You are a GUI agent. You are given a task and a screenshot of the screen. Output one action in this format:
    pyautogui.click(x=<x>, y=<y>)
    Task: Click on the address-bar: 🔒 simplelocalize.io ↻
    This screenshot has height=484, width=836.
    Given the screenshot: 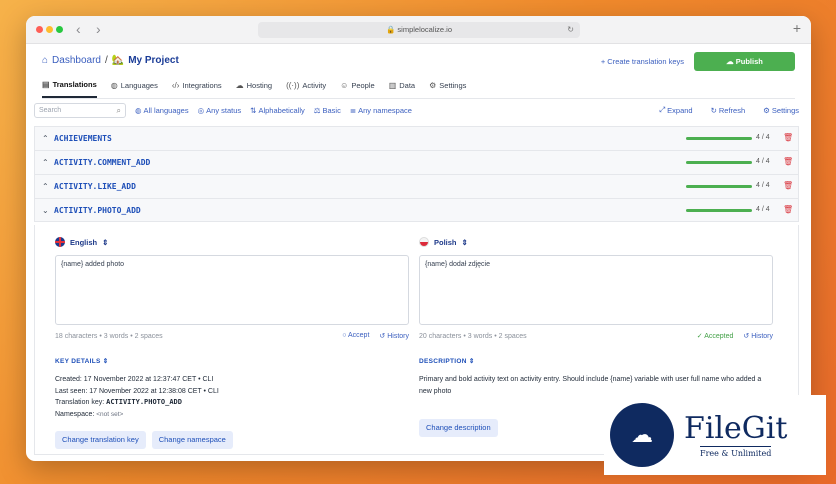 What is the action you would take?
    pyautogui.click(x=419, y=30)
    